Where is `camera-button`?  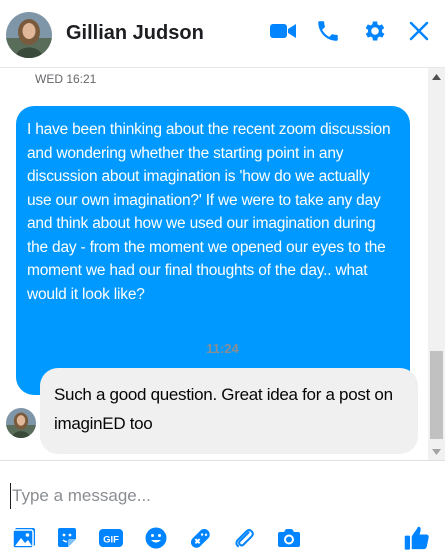 camera-button is located at coordinates (289, 540).